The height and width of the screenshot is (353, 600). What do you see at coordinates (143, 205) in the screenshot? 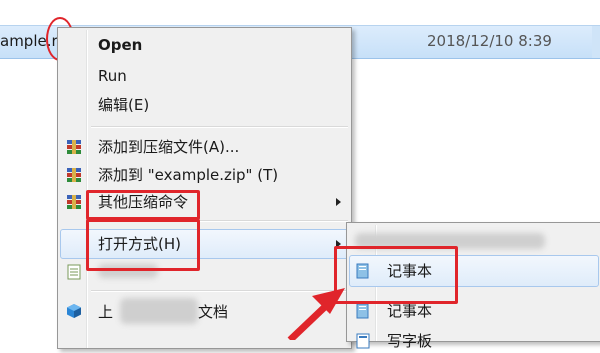
I see `annotation-box-other` at bounding box center [143, 205].